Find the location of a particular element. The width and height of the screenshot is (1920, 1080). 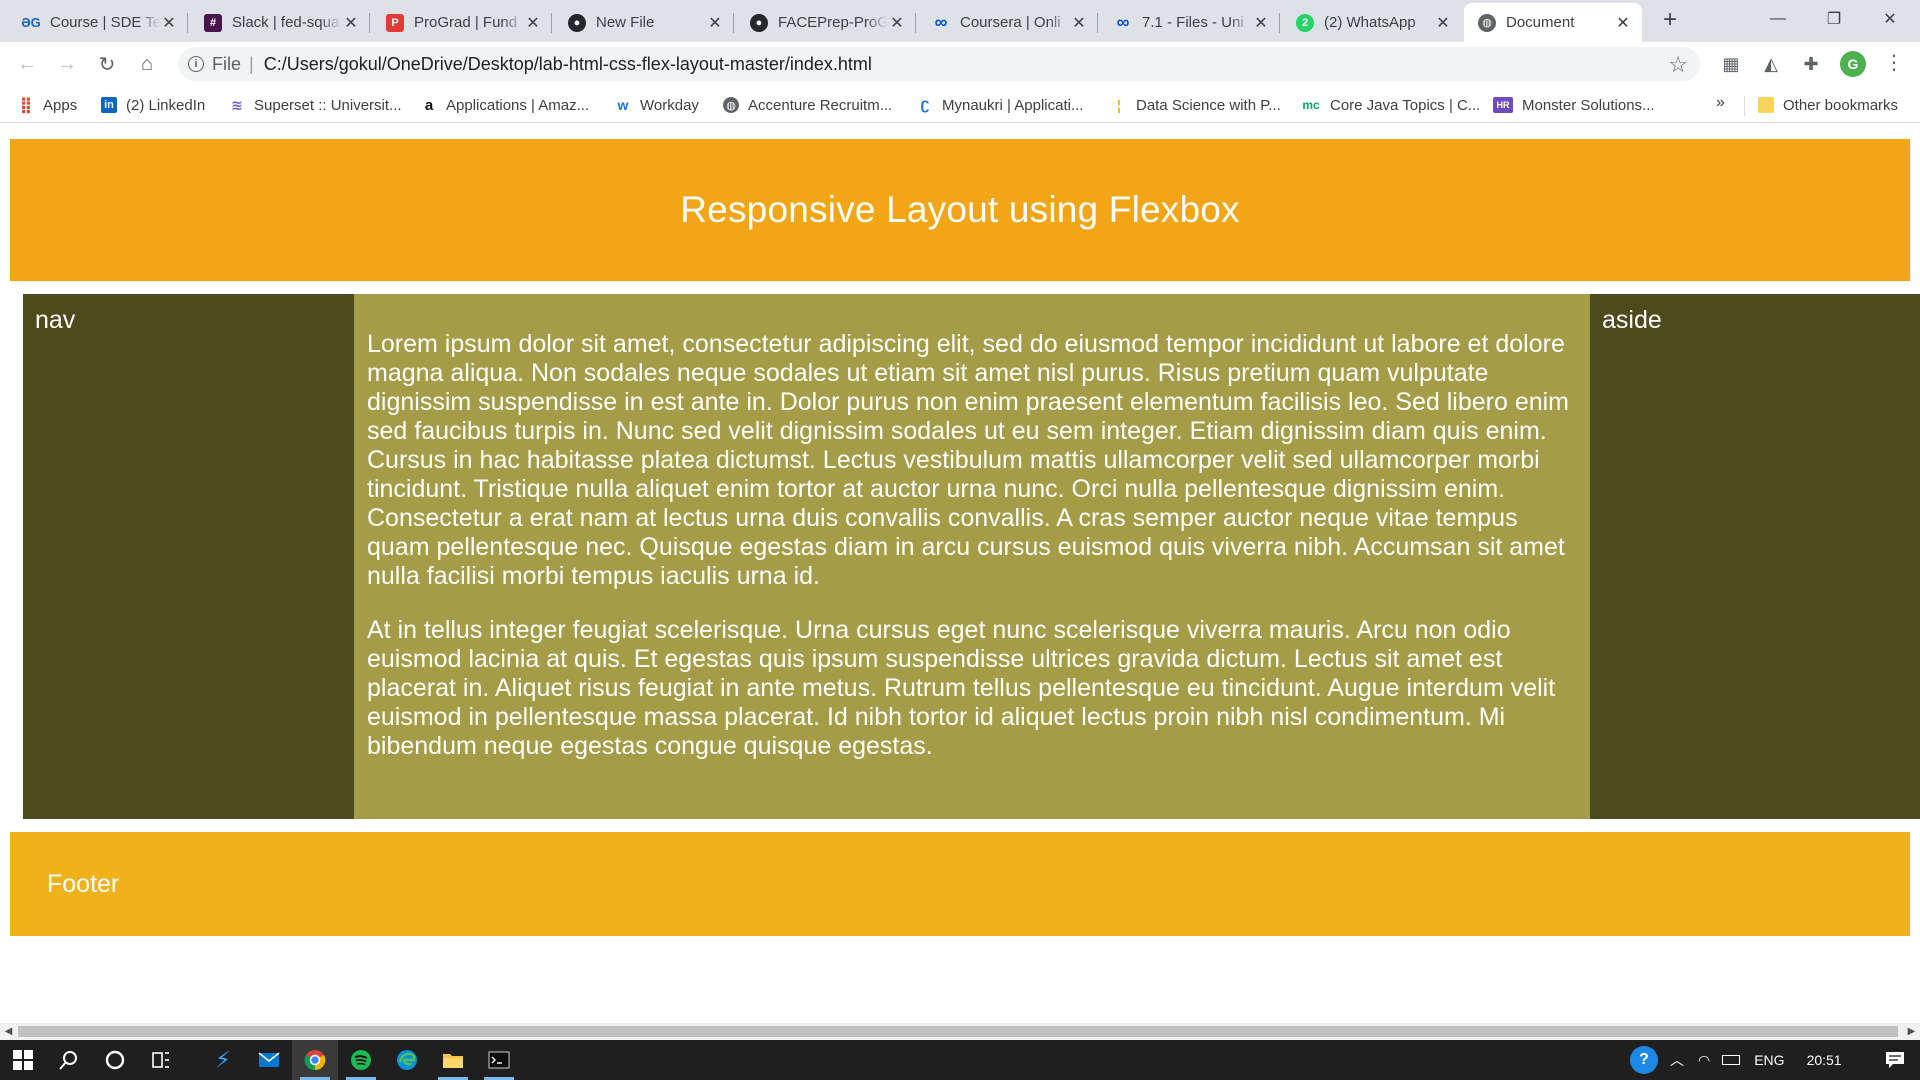

minimize-button: — is located at coordinates (1778, 19).